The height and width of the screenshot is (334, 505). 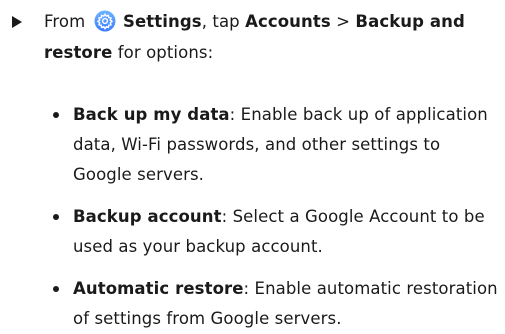 What do you see at coordinates (65, 21) in the screenshot?
I see `step-prefix: From` at bounding box center [65, 21].